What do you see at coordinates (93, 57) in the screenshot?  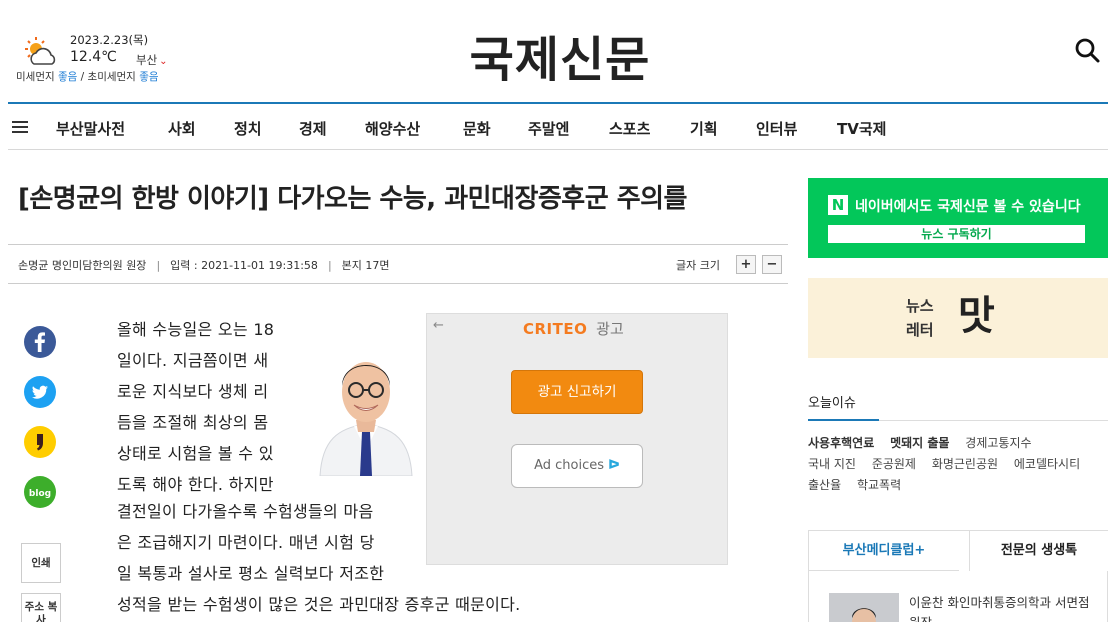 I see `weather-temperature: 12.4℃` at bounding box center [93, 57].